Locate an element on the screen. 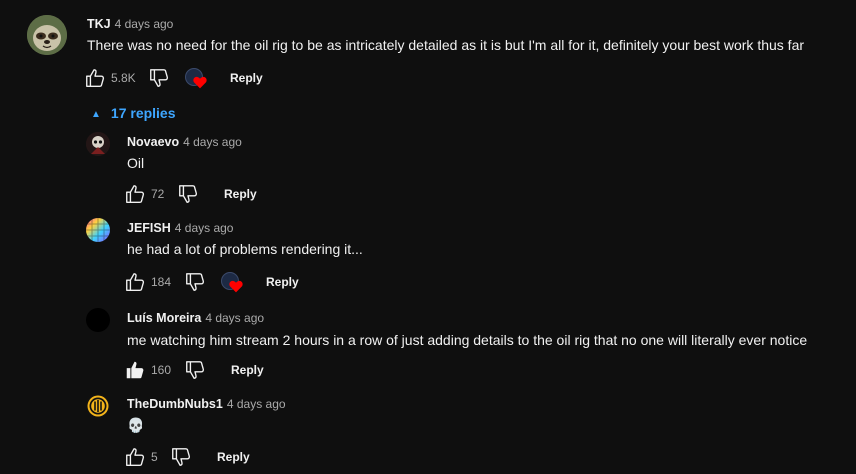 The height and width of the screenshot is (474, 856). like-count: 184 is located at coordinates (161, 282).